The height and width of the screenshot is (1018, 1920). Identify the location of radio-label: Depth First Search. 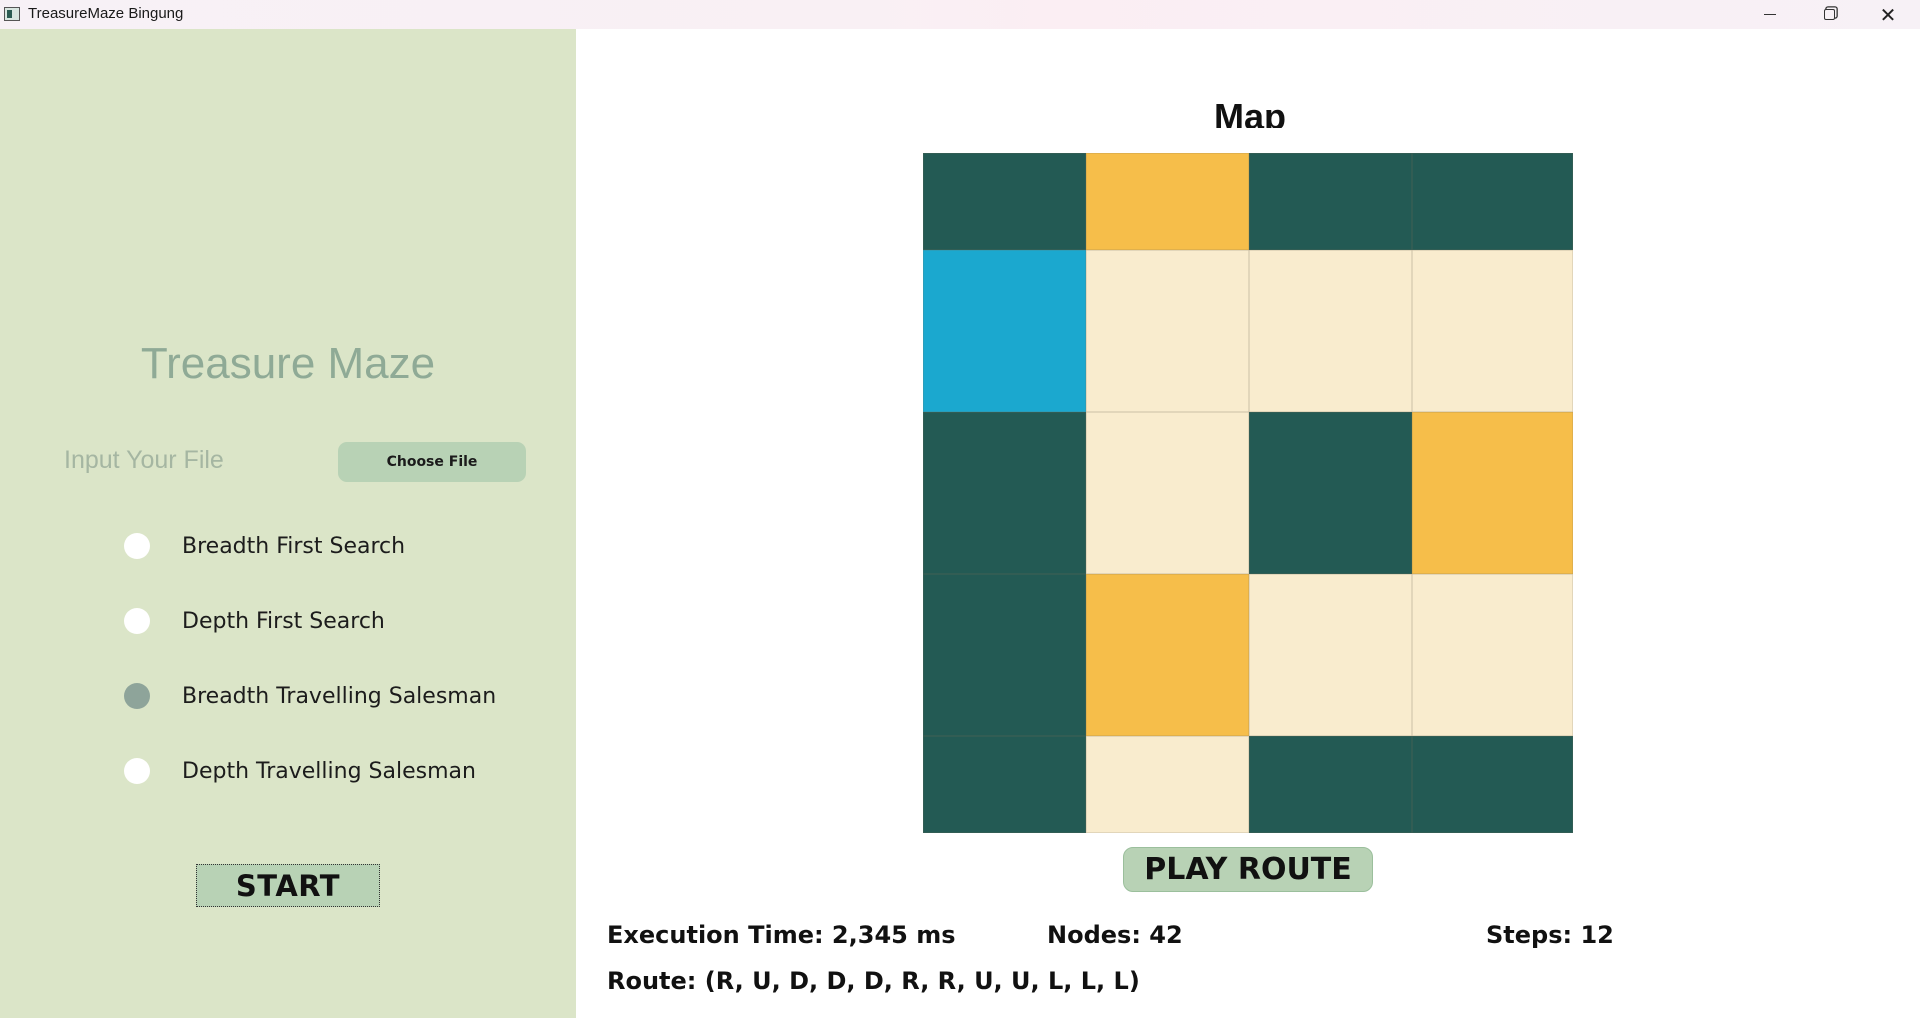
(283, 621).